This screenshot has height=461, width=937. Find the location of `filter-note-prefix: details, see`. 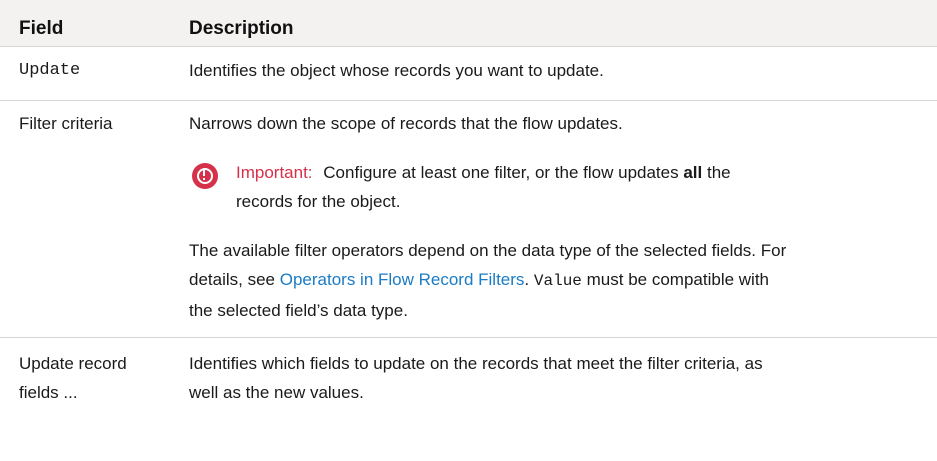

filter-note-prefix: details, see is located at coordinates (232, 279).